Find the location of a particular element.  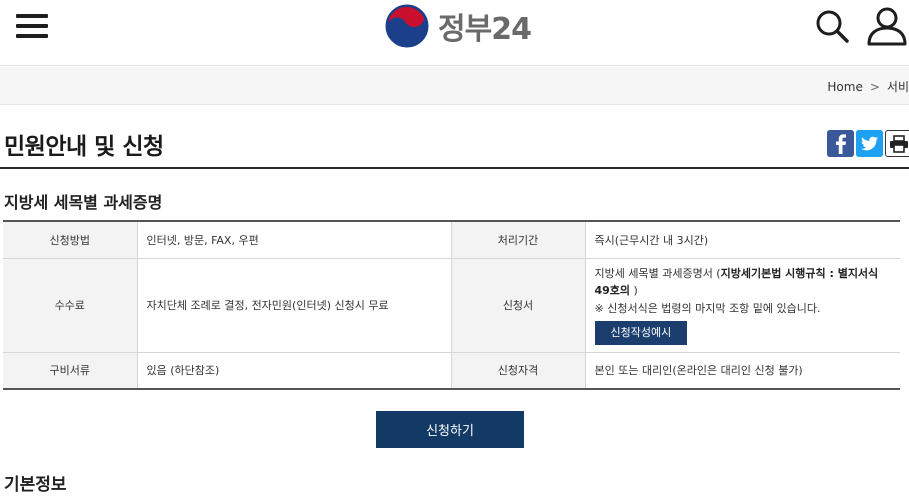

form-value-suffix: ) is located at coordinates (634, 290).